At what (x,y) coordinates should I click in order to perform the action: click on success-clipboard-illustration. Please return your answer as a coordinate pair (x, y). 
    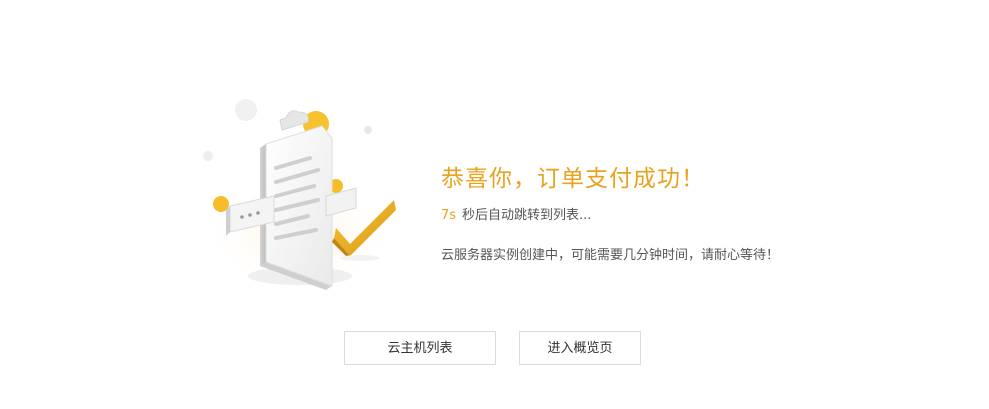
    Looking at the image, I should click on (301, 196).